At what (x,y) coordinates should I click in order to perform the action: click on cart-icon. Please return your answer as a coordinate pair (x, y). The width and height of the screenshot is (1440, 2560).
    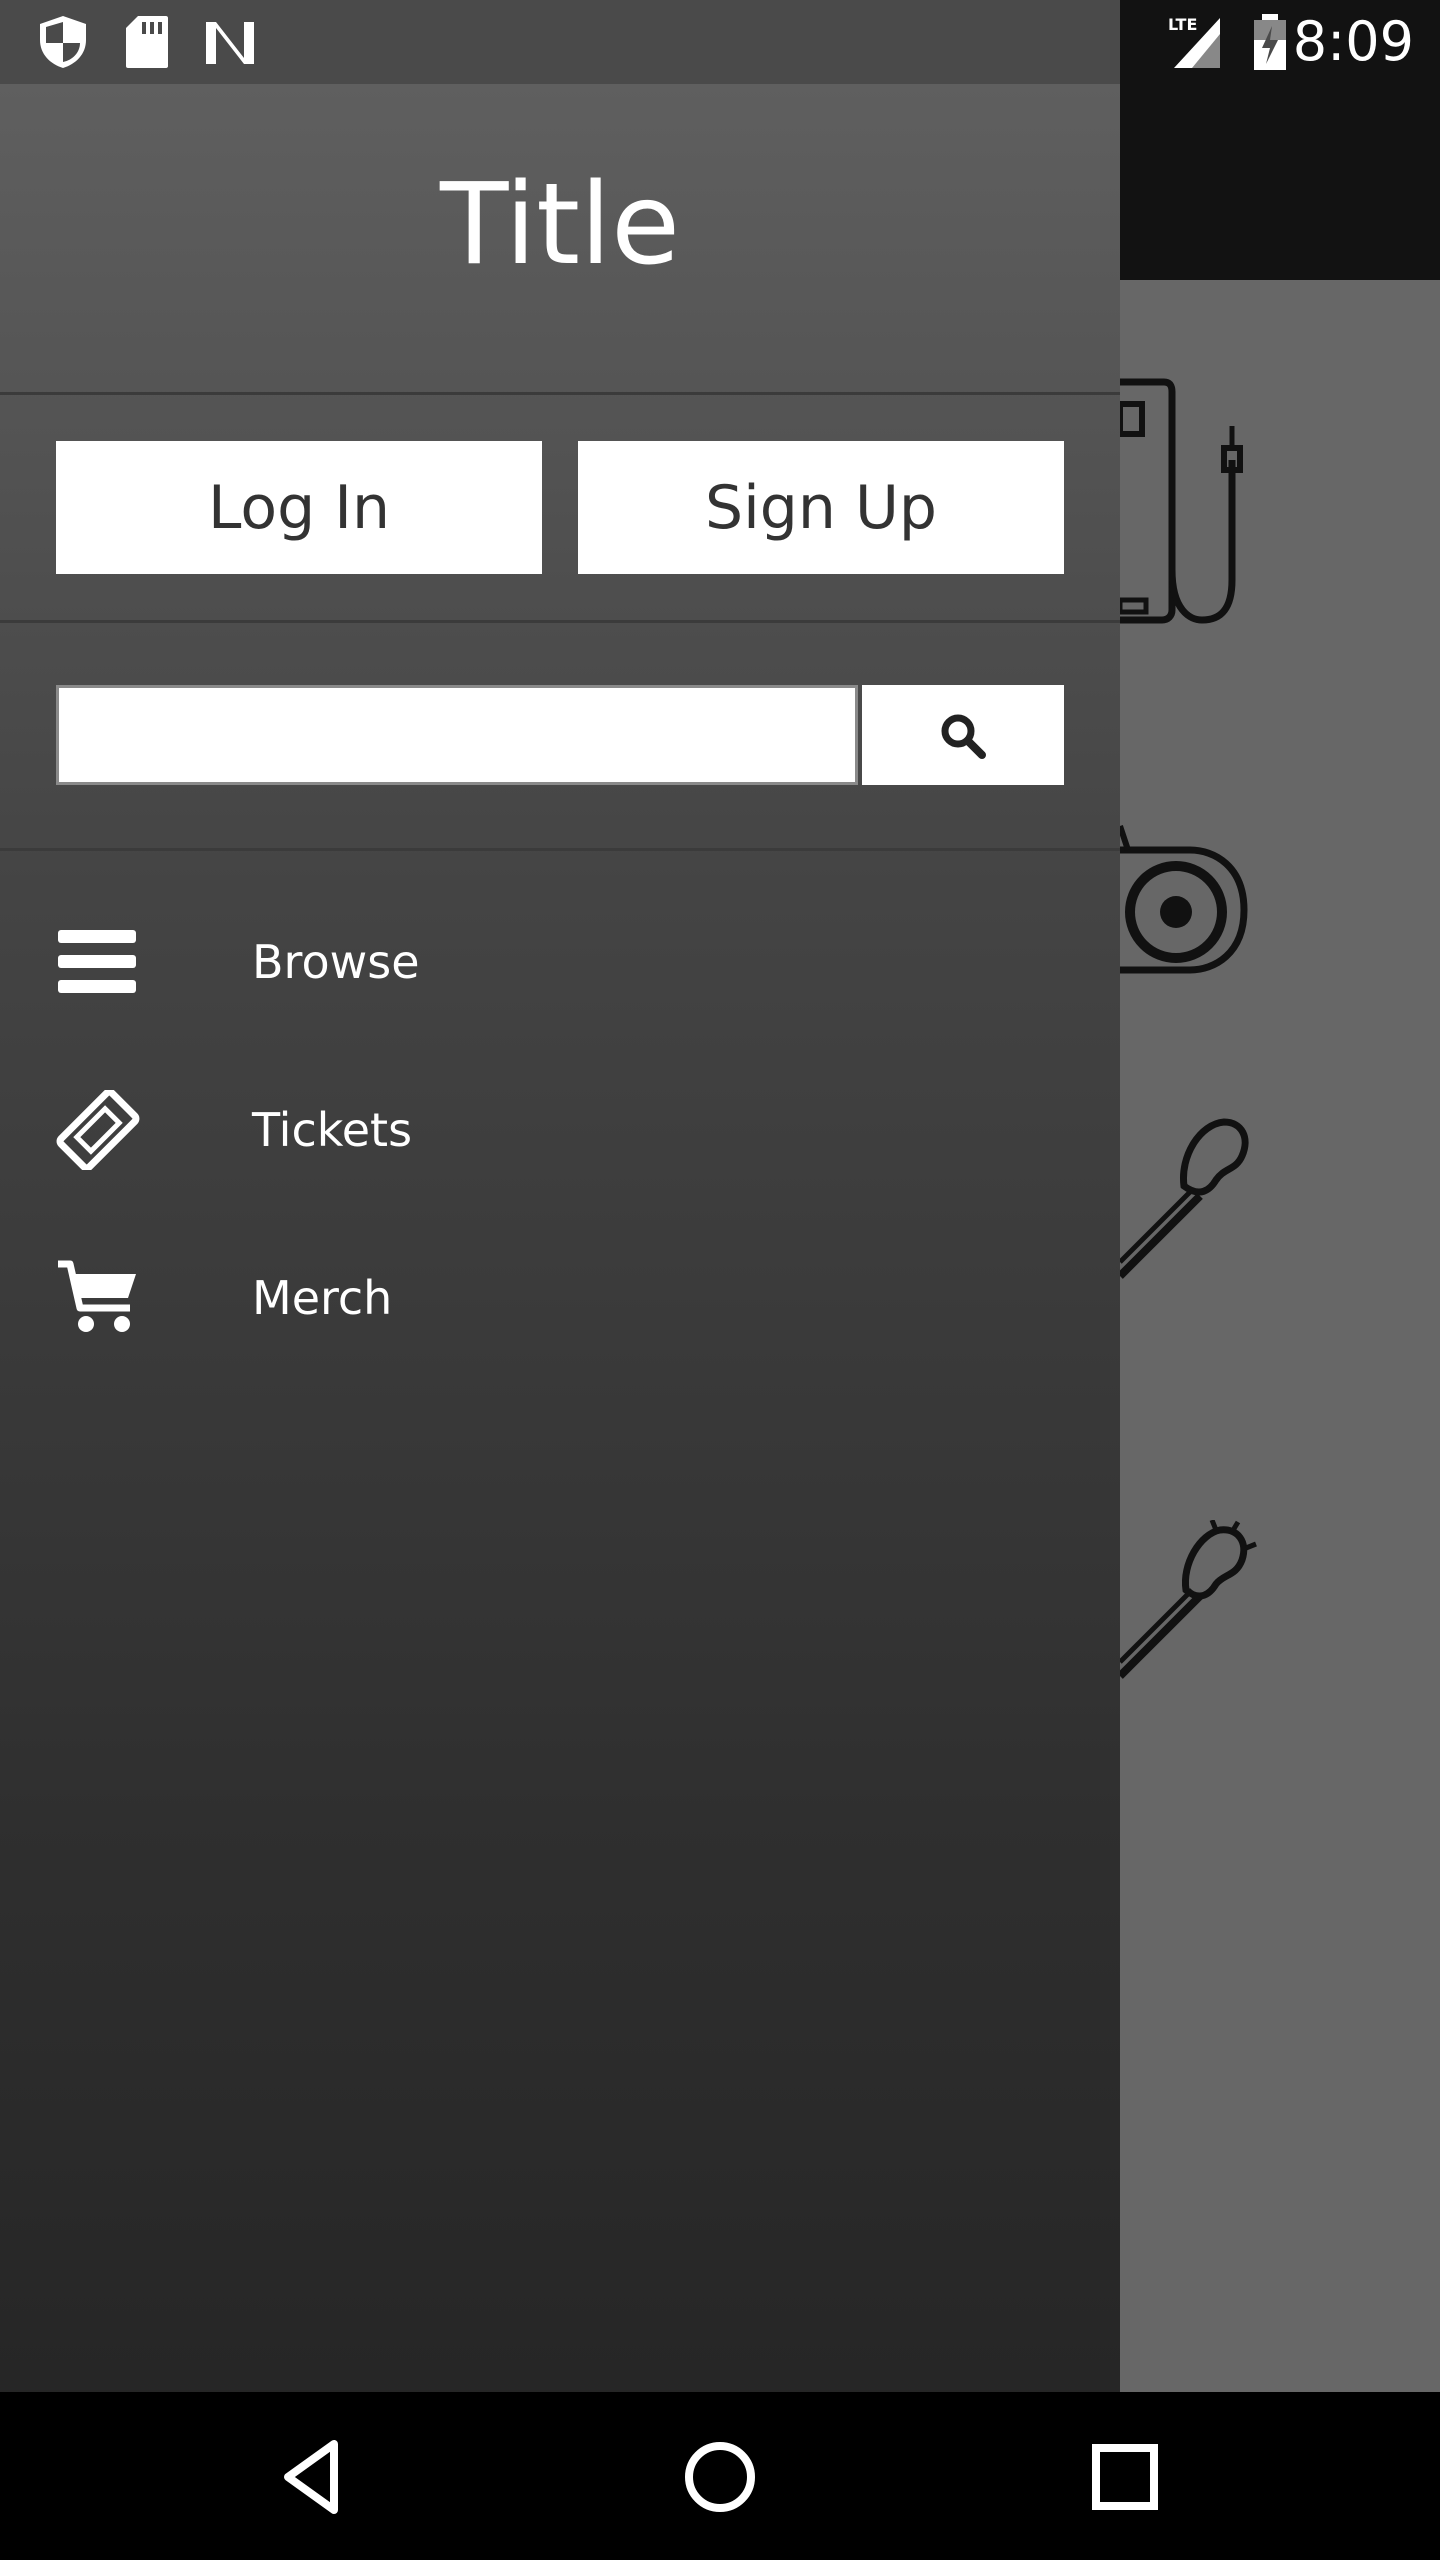
    Looking at the image, I should click on (97, 1296).